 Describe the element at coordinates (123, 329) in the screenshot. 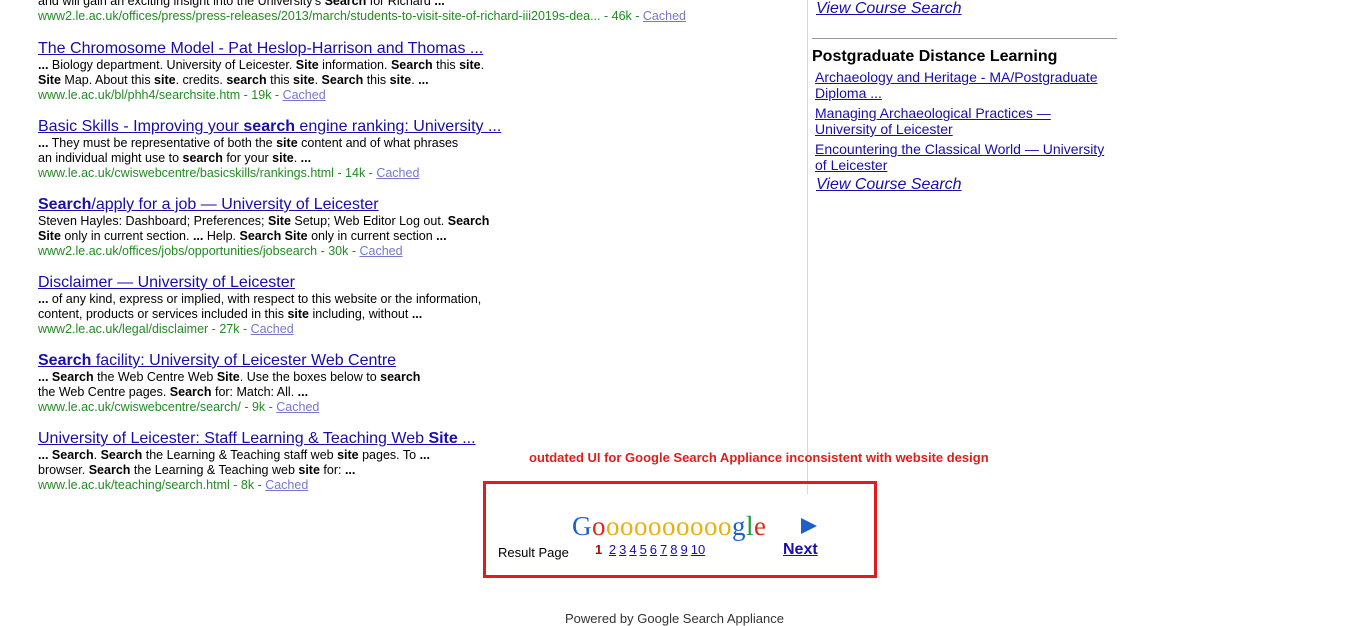

I see `result-url: www2.le.ac.uk/legal/disclaimer` at that location.